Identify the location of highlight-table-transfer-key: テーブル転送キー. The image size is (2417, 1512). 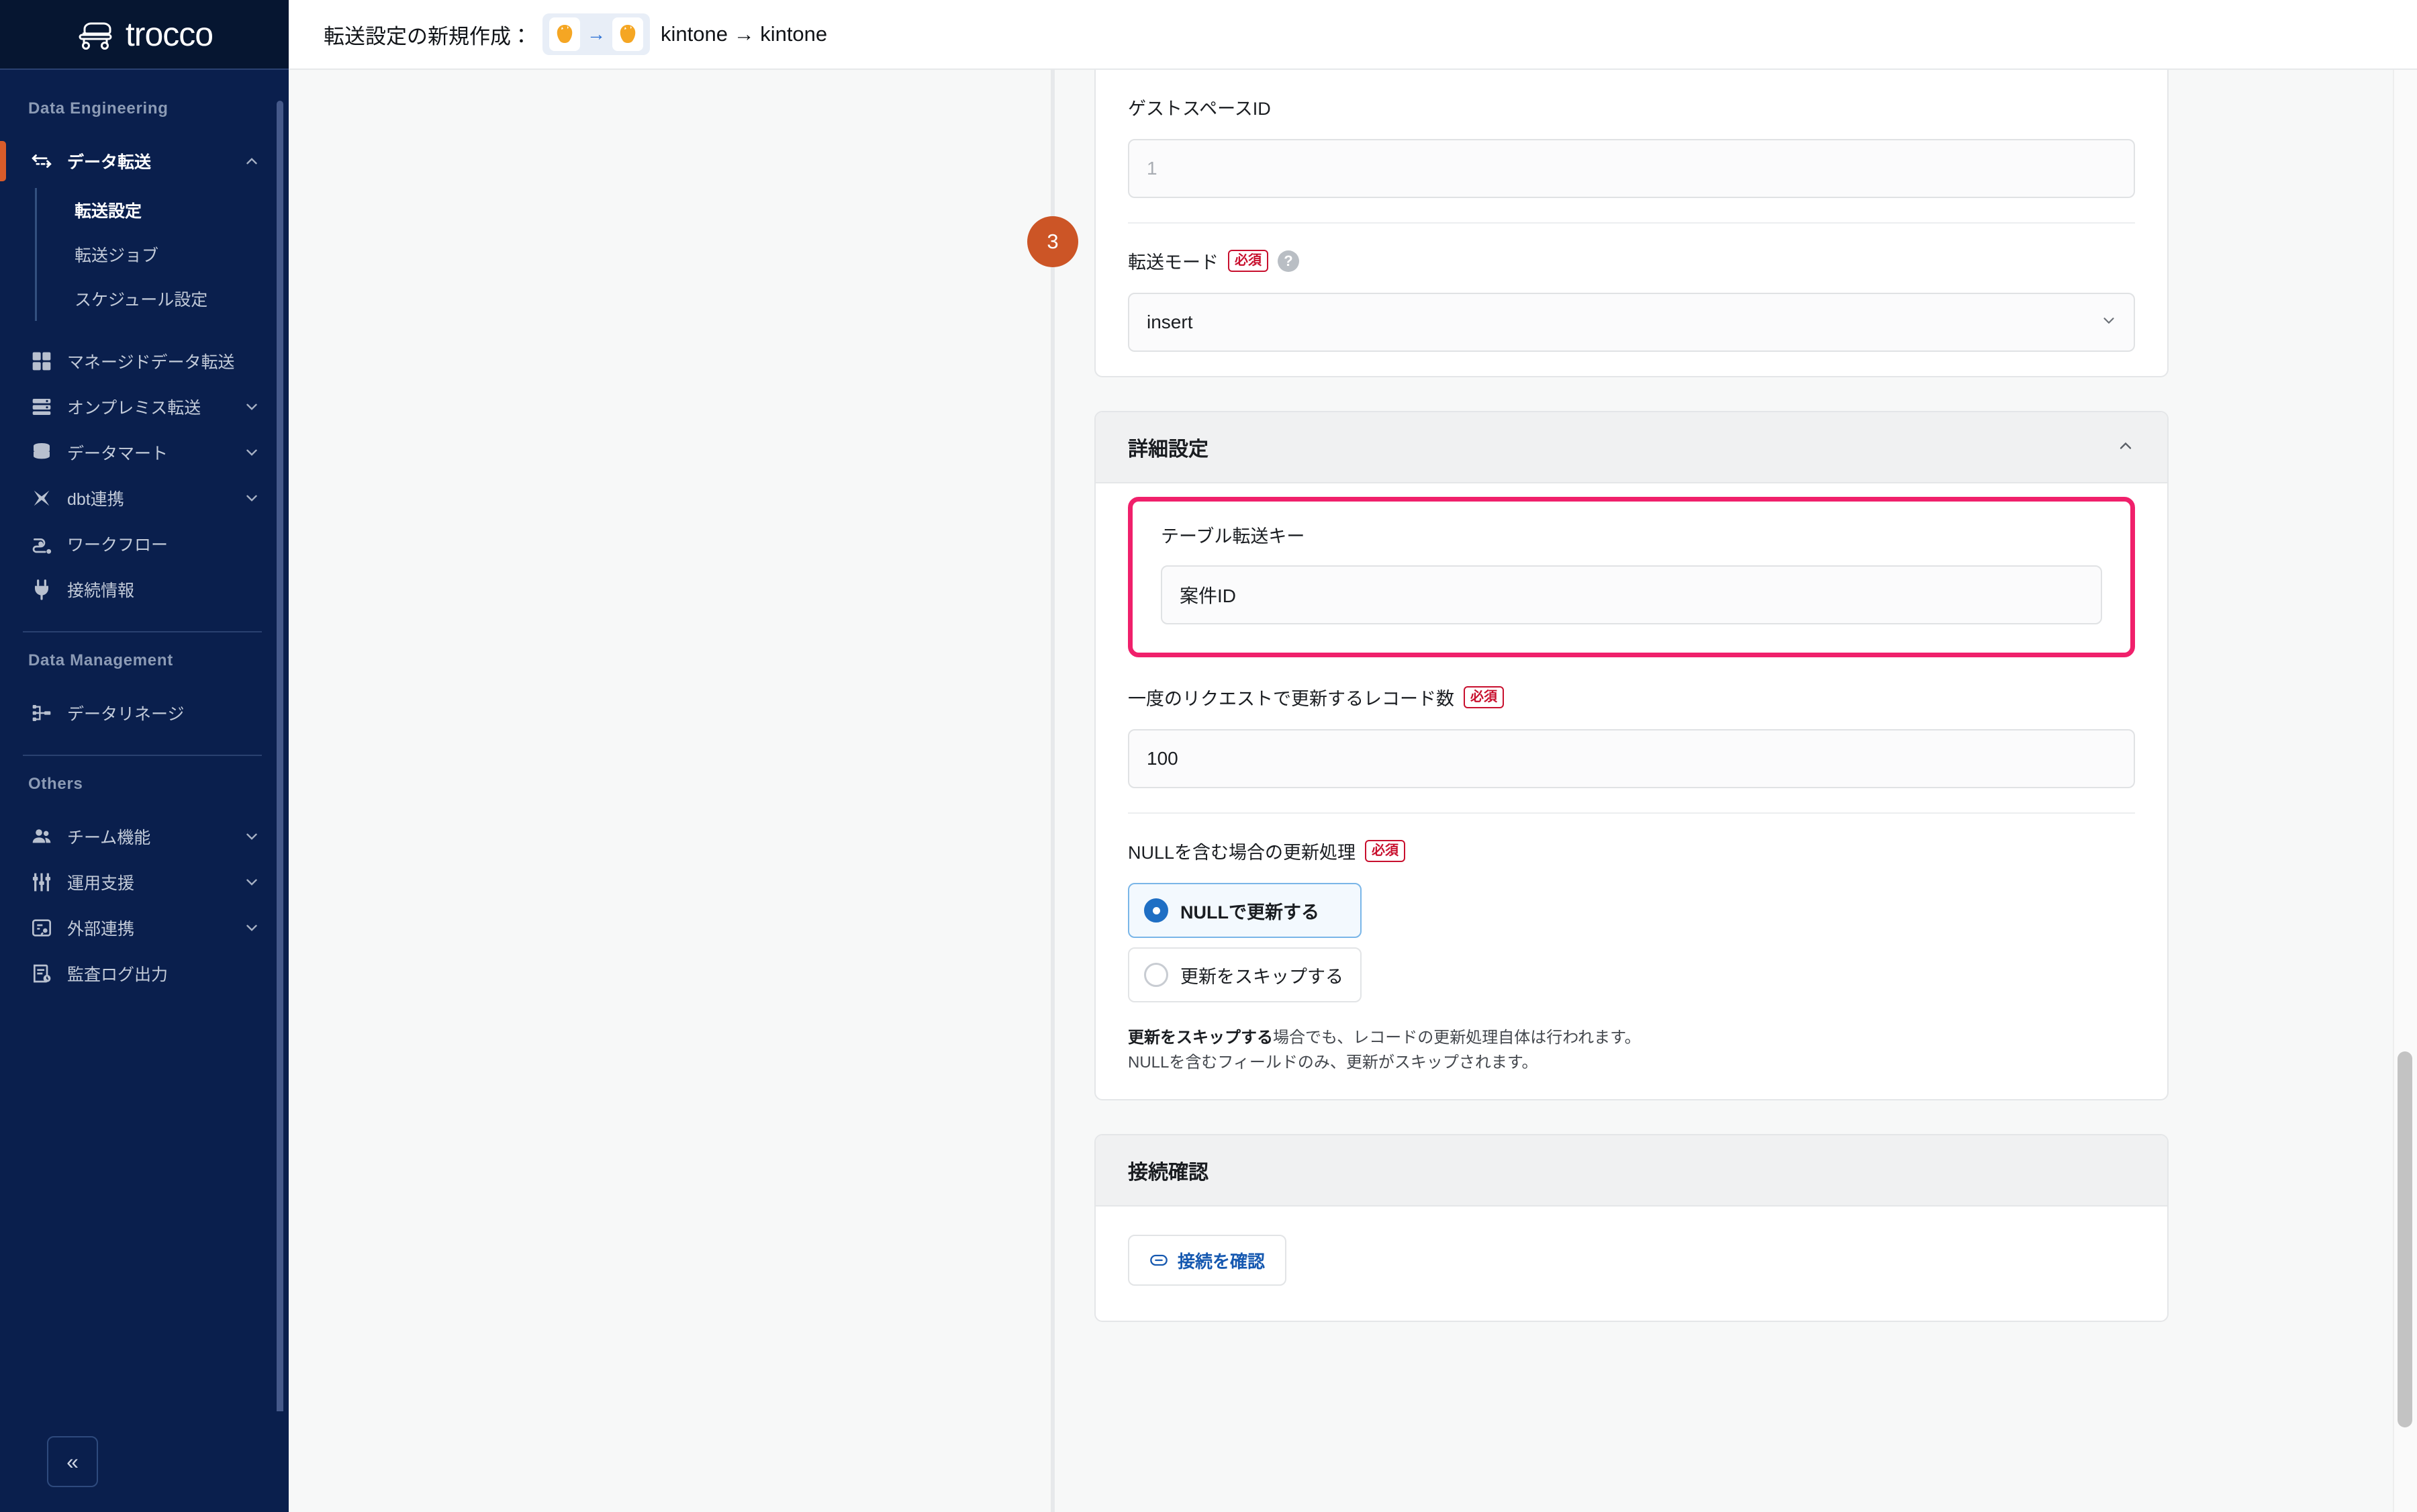
(1631, 577).